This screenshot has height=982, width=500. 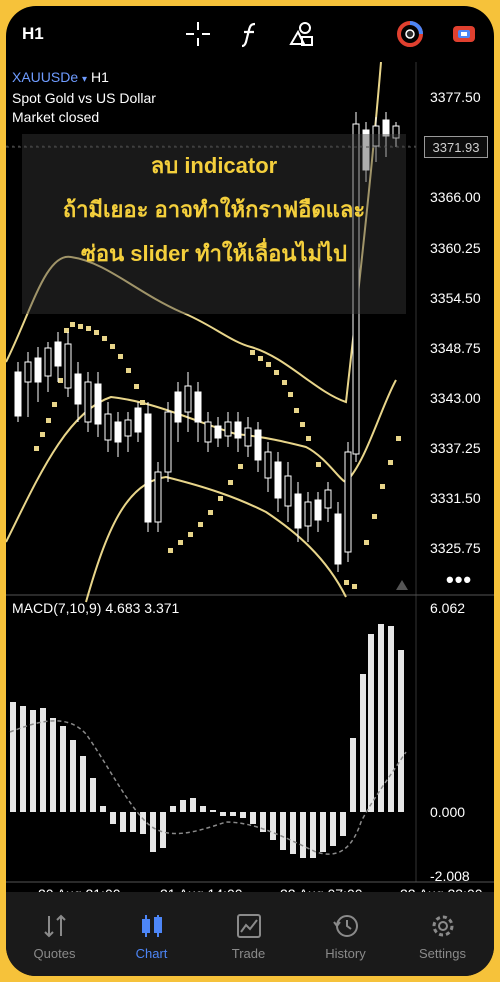 What do you see at coordinates (448, 812) in the screenshot?
I see `macd-axis-label: 0.000` at bounding box center [448, 812].